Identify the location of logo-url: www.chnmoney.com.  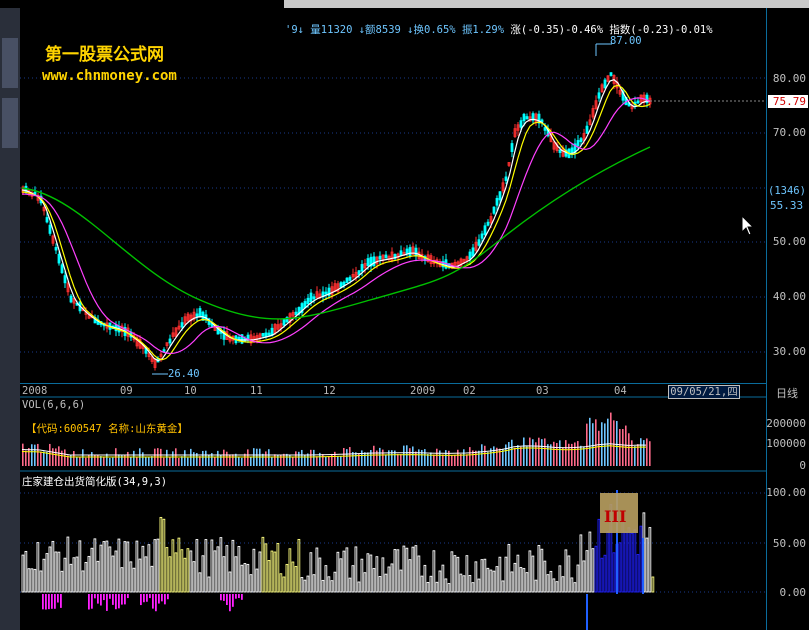
(109, 76).